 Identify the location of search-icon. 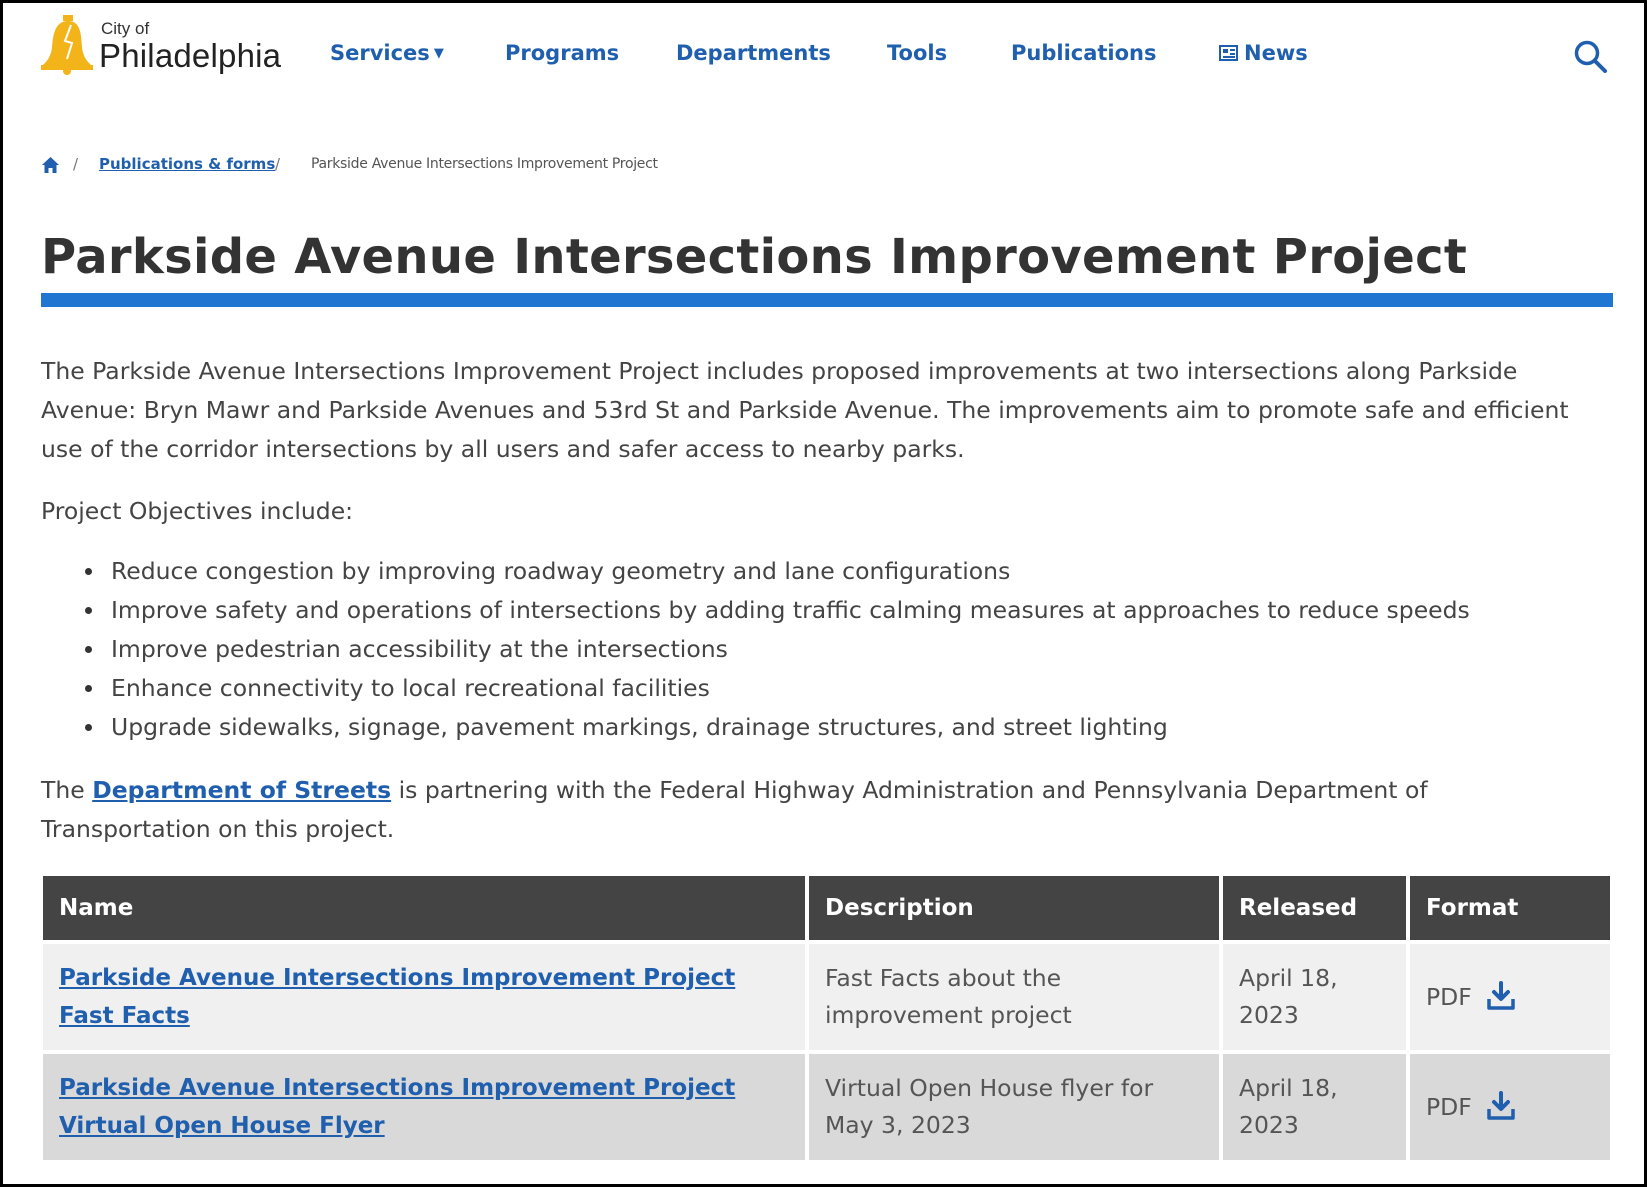
(1591, 57).